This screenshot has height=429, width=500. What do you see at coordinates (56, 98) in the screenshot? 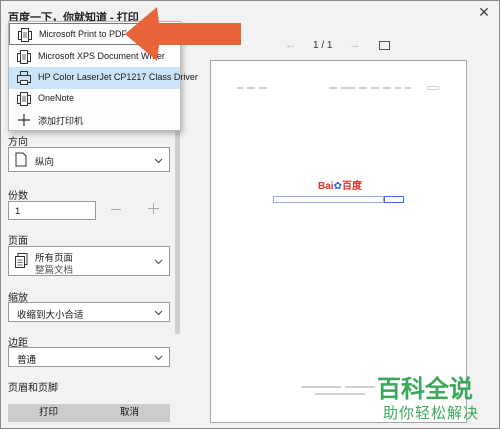
I see `menu-item-label: OneNote` at bounding box center [56, 98].